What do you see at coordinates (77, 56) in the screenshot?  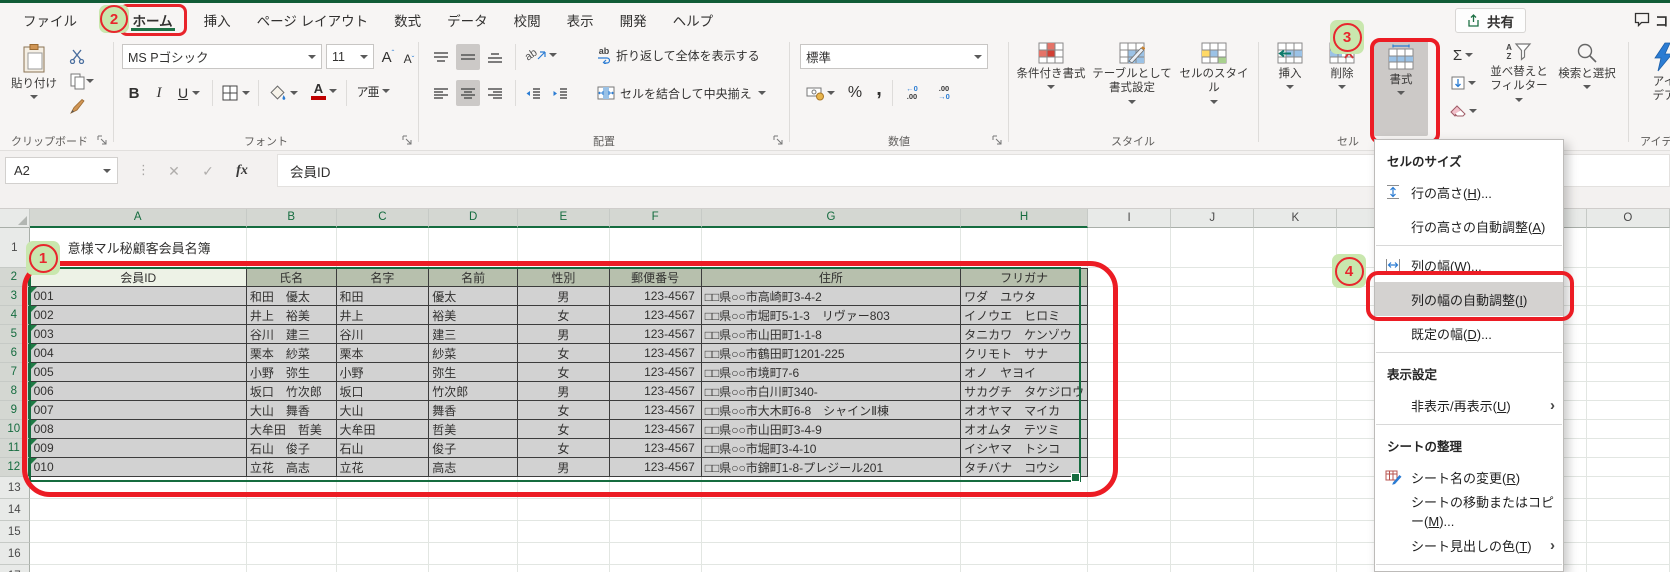 I see `cut-button` at bounding box center [77, 56].